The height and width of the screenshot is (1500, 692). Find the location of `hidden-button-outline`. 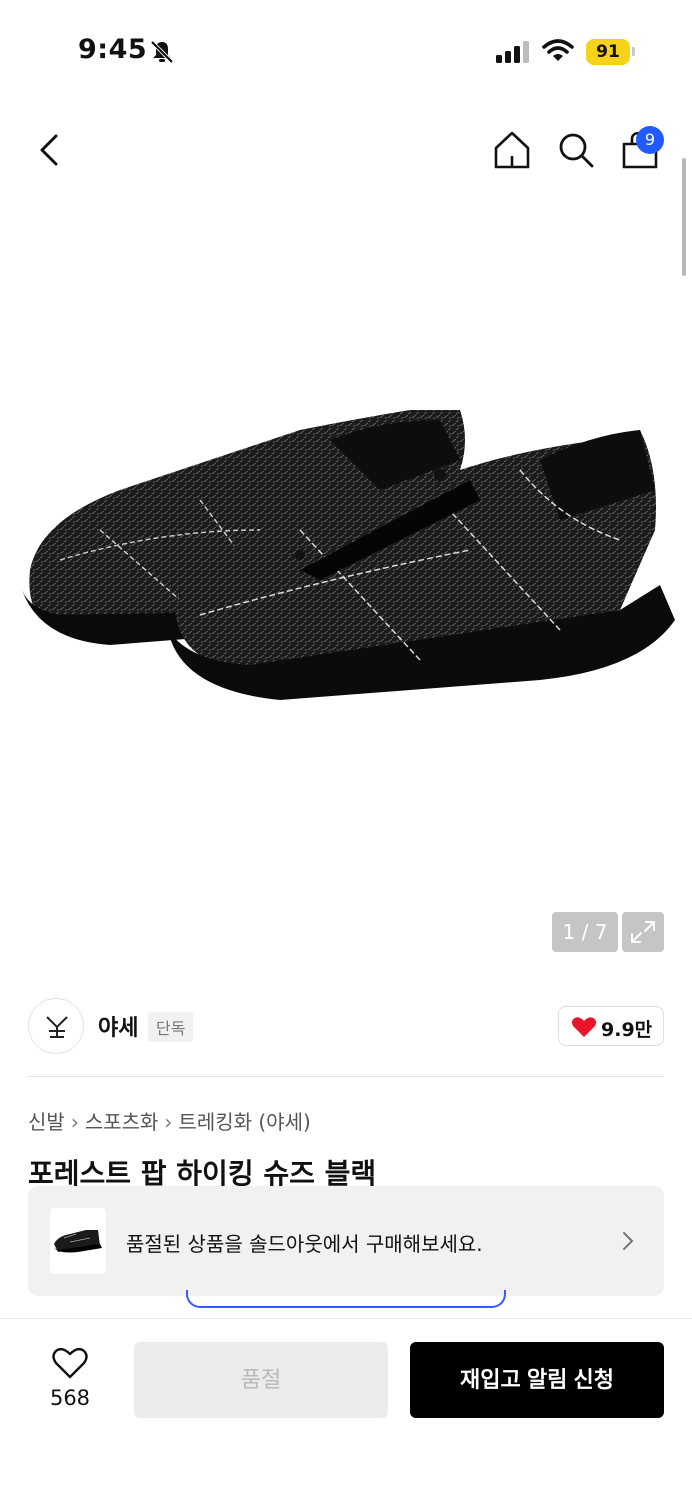

hidden-button-outline is located at coordinates (346, 1299).